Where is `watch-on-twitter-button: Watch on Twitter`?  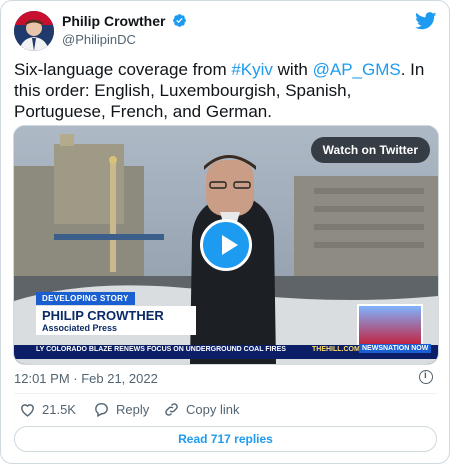 watch-on-twitter-button: Watch on Twitter is located at coordinates (370, 150).